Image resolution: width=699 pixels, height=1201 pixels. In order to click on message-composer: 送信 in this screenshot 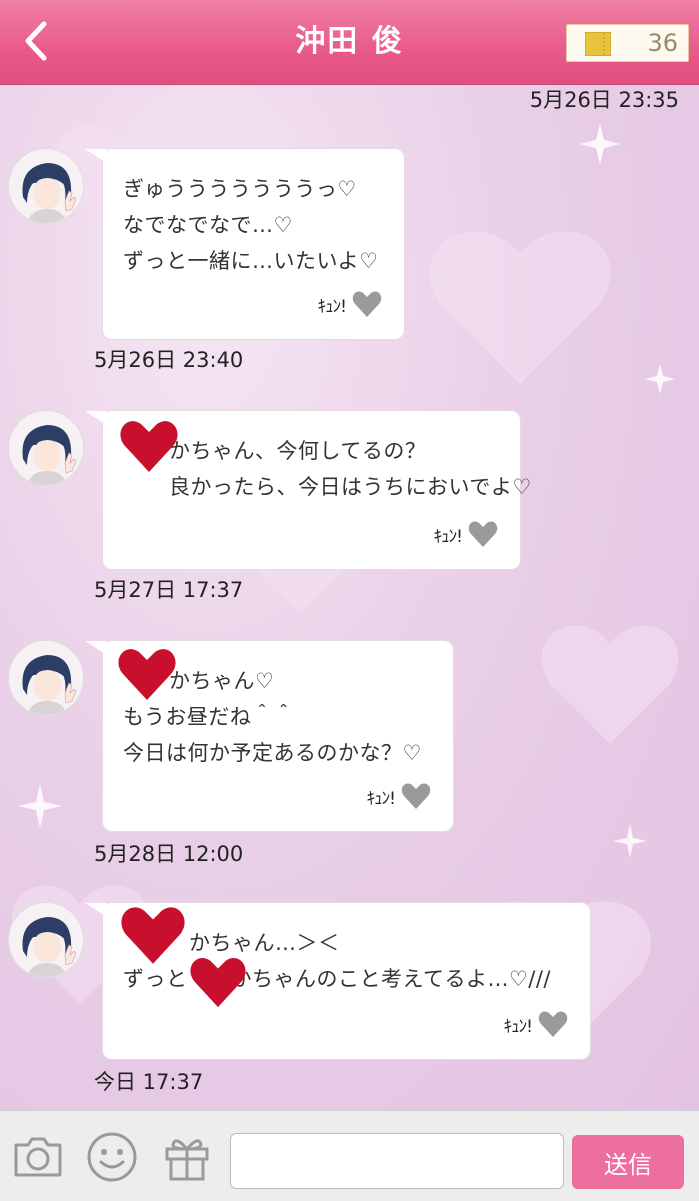, I will do `click(349, 1155)`.